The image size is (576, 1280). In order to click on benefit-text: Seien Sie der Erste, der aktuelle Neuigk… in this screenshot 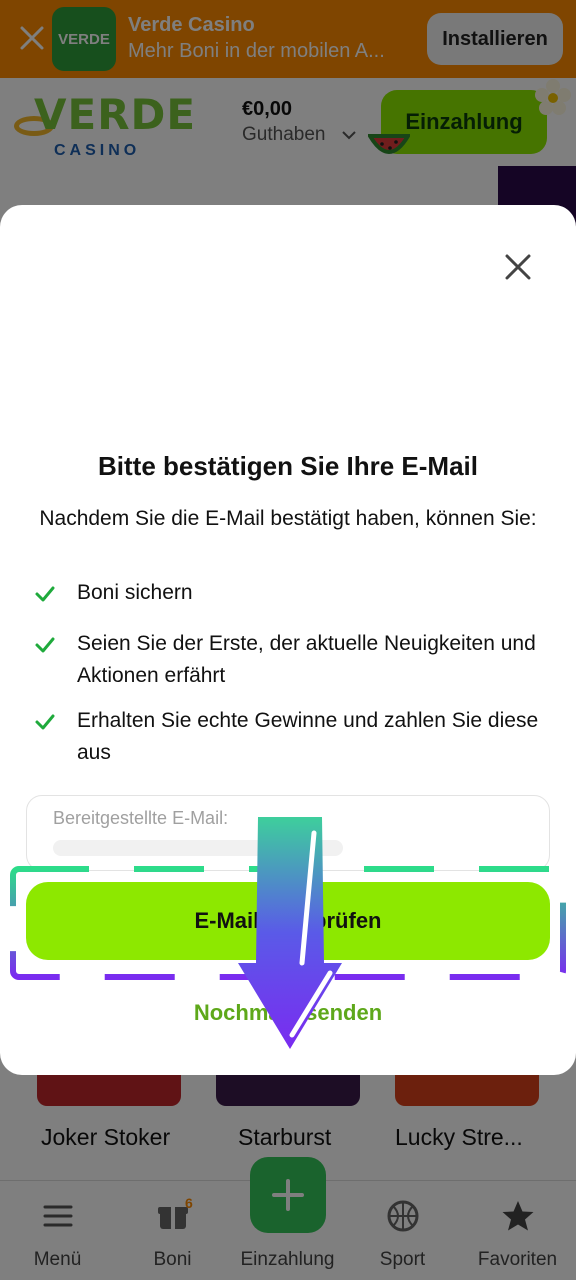, I will do `click(306, 659)`.